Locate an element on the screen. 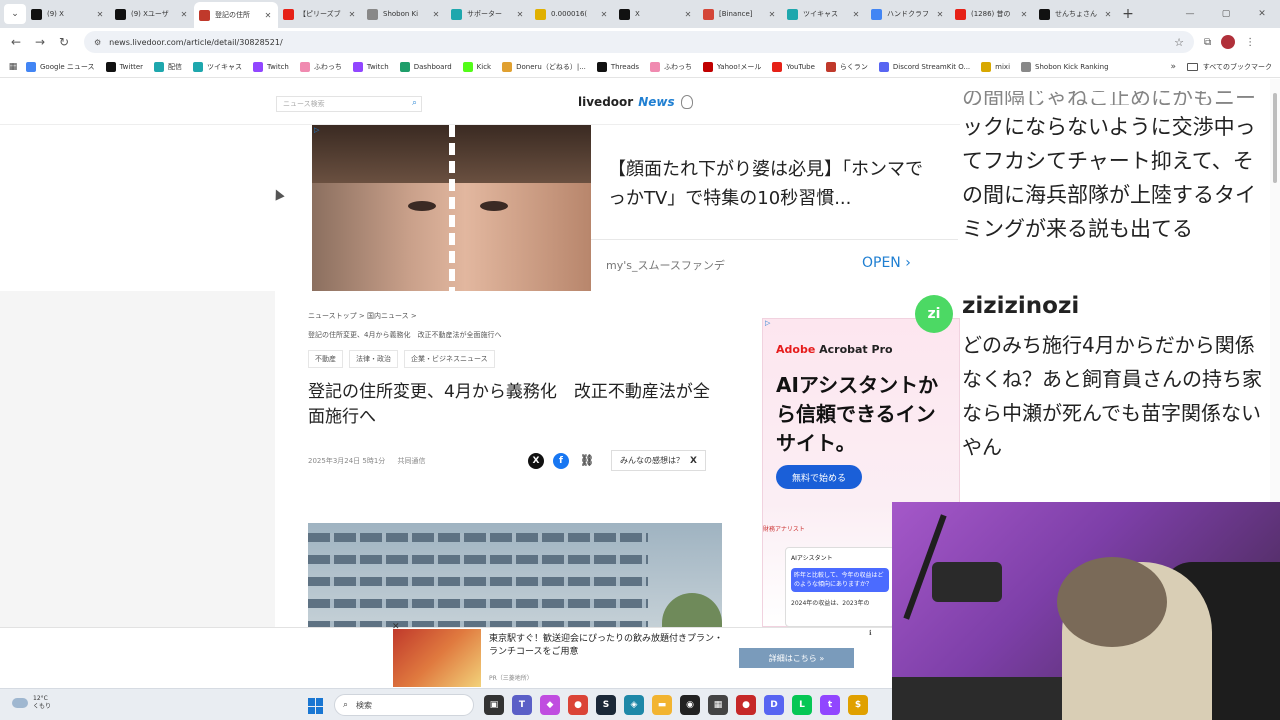 The width and height of the screenshot is (1280, 720). bookmark-item: Threads is located at coordinates (617, 66).